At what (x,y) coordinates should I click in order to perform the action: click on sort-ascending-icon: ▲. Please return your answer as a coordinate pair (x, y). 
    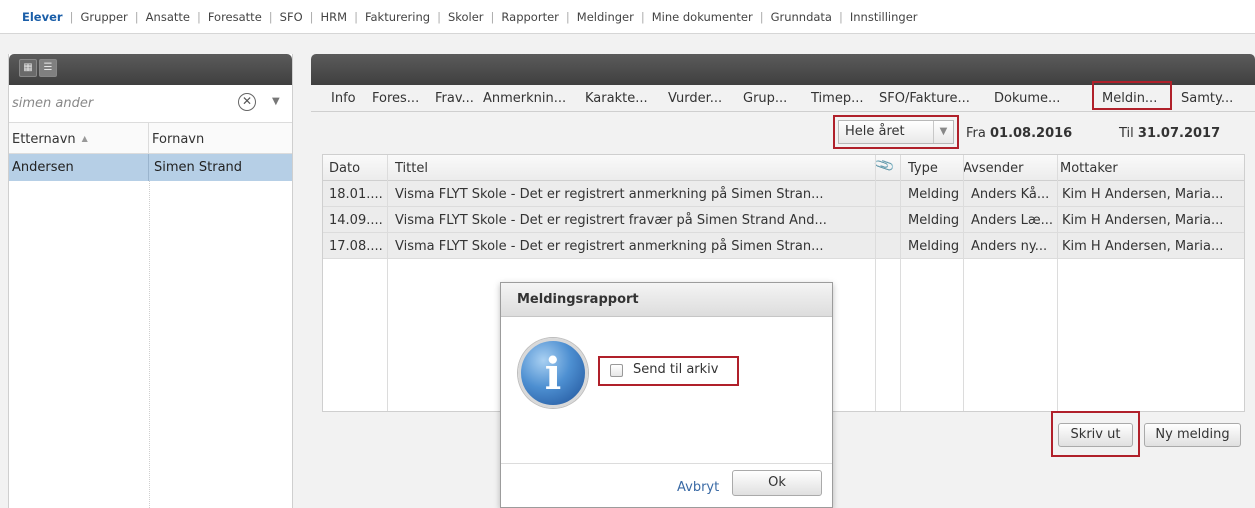
    Looking at the image, I should click on (84, 138).